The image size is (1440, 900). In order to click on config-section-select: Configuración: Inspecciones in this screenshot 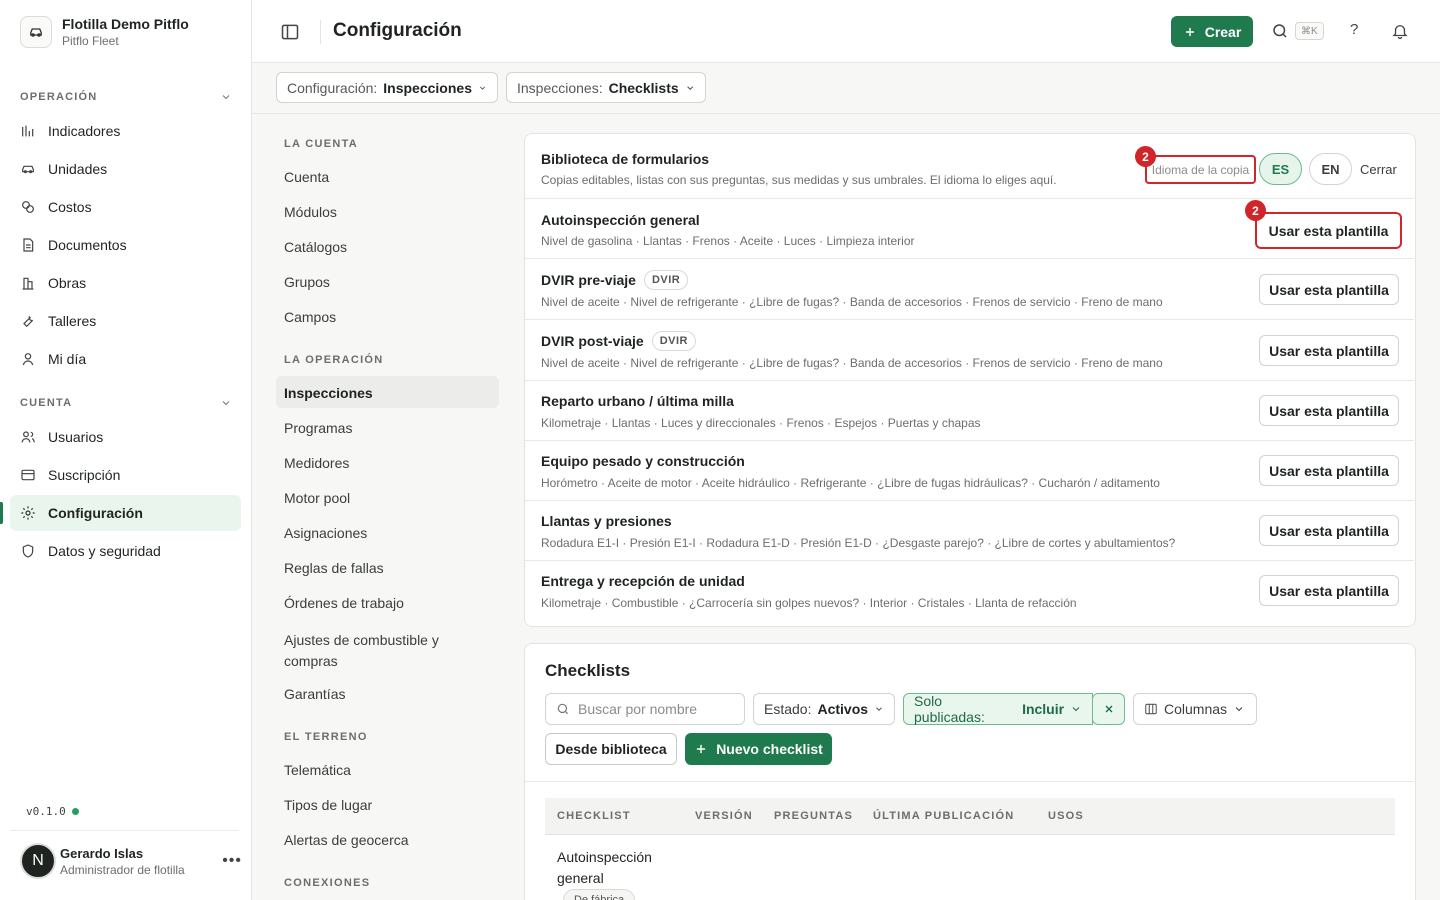, I will do `click(387, 87)`.